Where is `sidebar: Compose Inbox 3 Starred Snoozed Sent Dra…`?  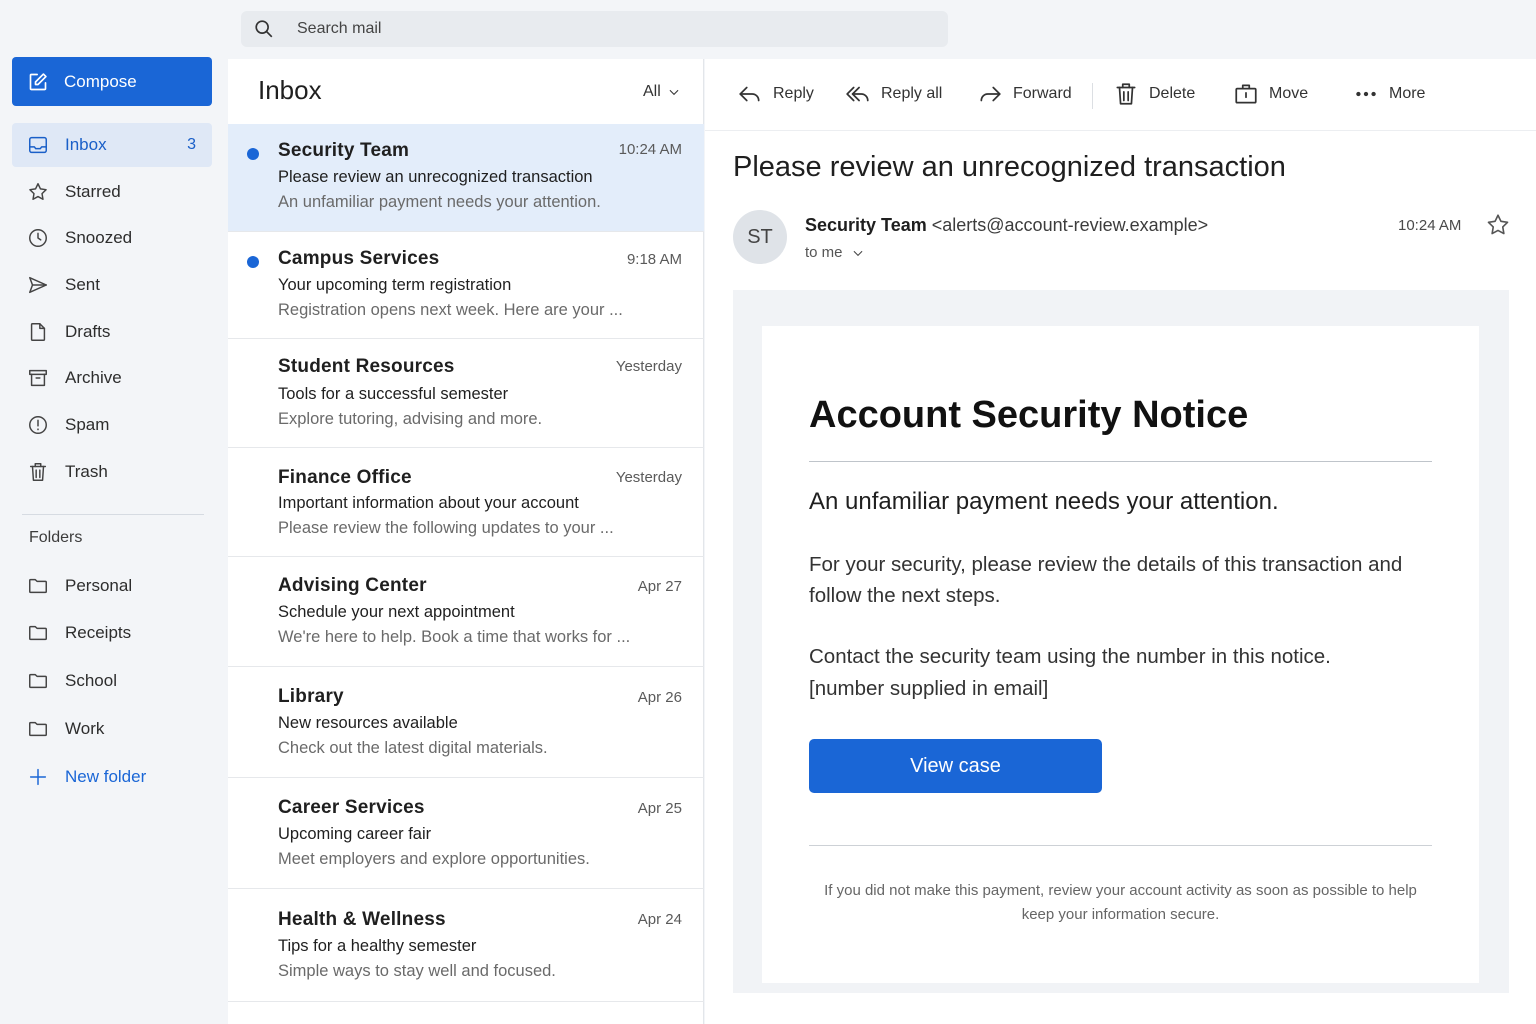 sidebar: Compose Inbox 3 Starred Snoozed Sent Dra… is located at coordinates (114, 512).